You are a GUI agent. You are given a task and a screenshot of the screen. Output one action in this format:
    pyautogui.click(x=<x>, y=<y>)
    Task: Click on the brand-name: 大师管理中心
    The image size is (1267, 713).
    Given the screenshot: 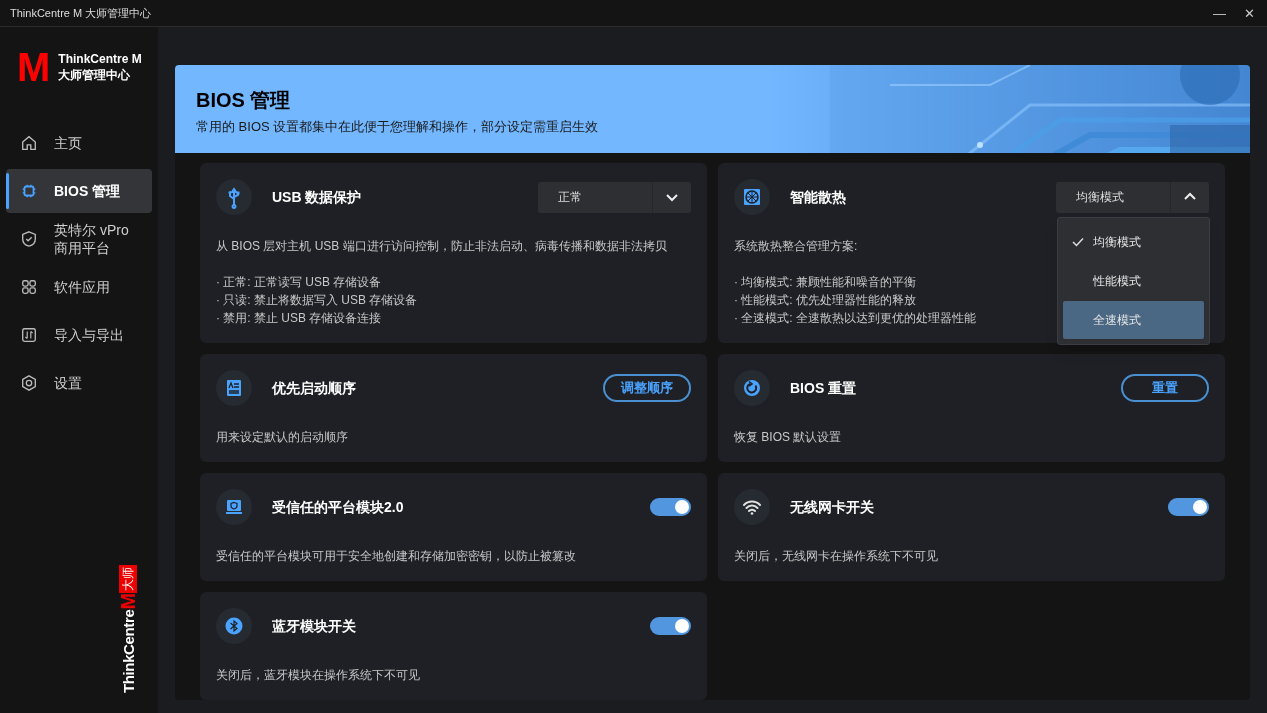 What is the action you would take?
    pyautogui.click(x=95, y=75)
    